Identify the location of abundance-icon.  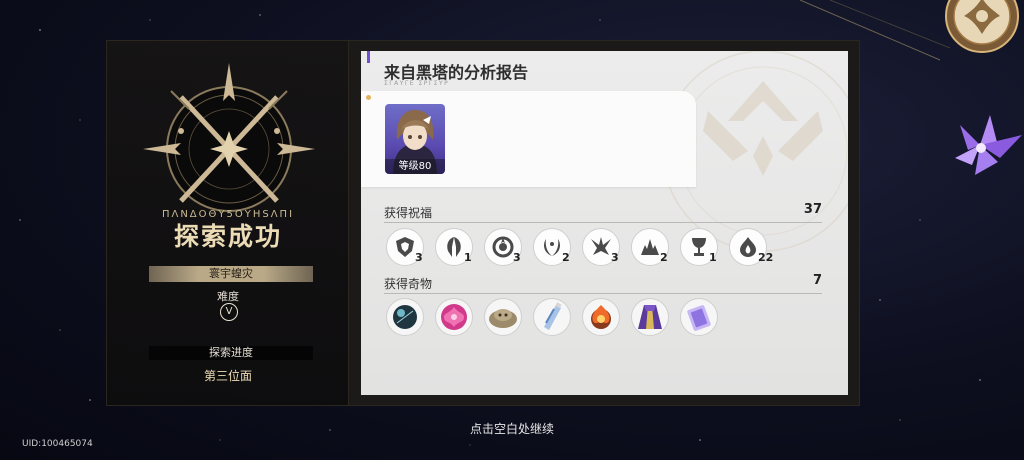
(503, 247).